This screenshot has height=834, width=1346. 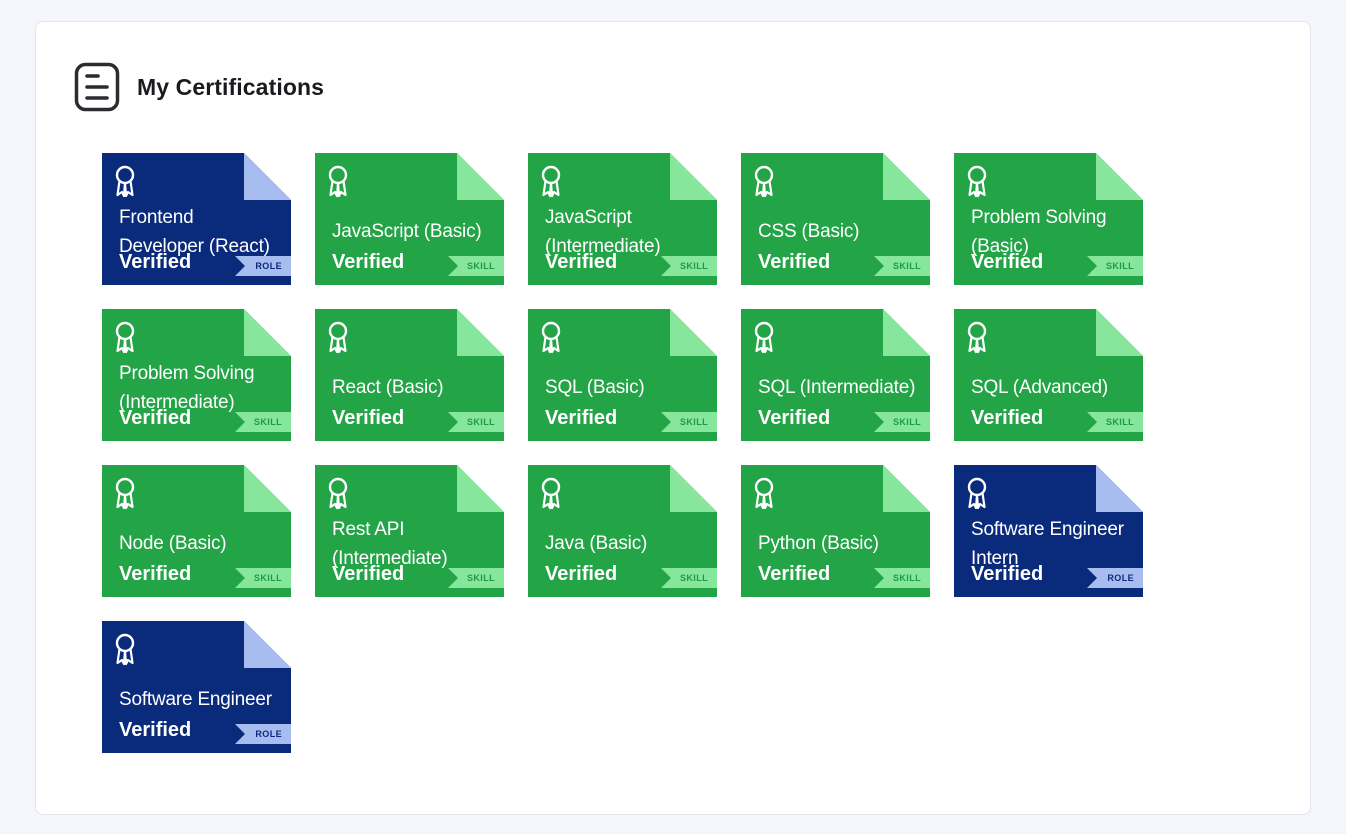 I want to click on section-header: My Certifications, so click(x=199, y=87).